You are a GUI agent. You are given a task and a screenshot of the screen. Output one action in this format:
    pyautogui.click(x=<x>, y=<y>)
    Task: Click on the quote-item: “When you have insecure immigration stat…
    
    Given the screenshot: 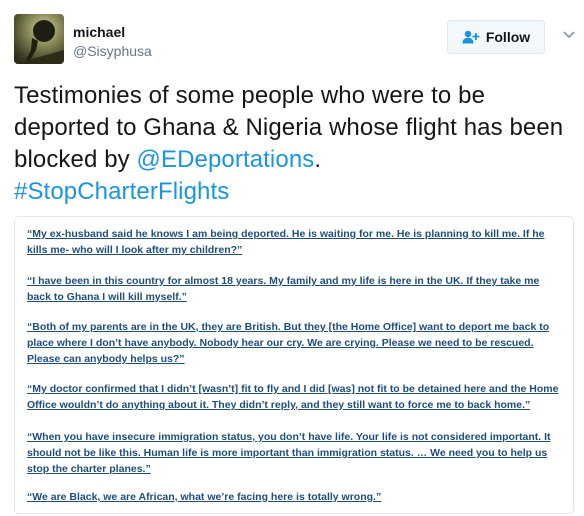 What is the action you would take?
    pyautogui.click(x=289, y=453)
    